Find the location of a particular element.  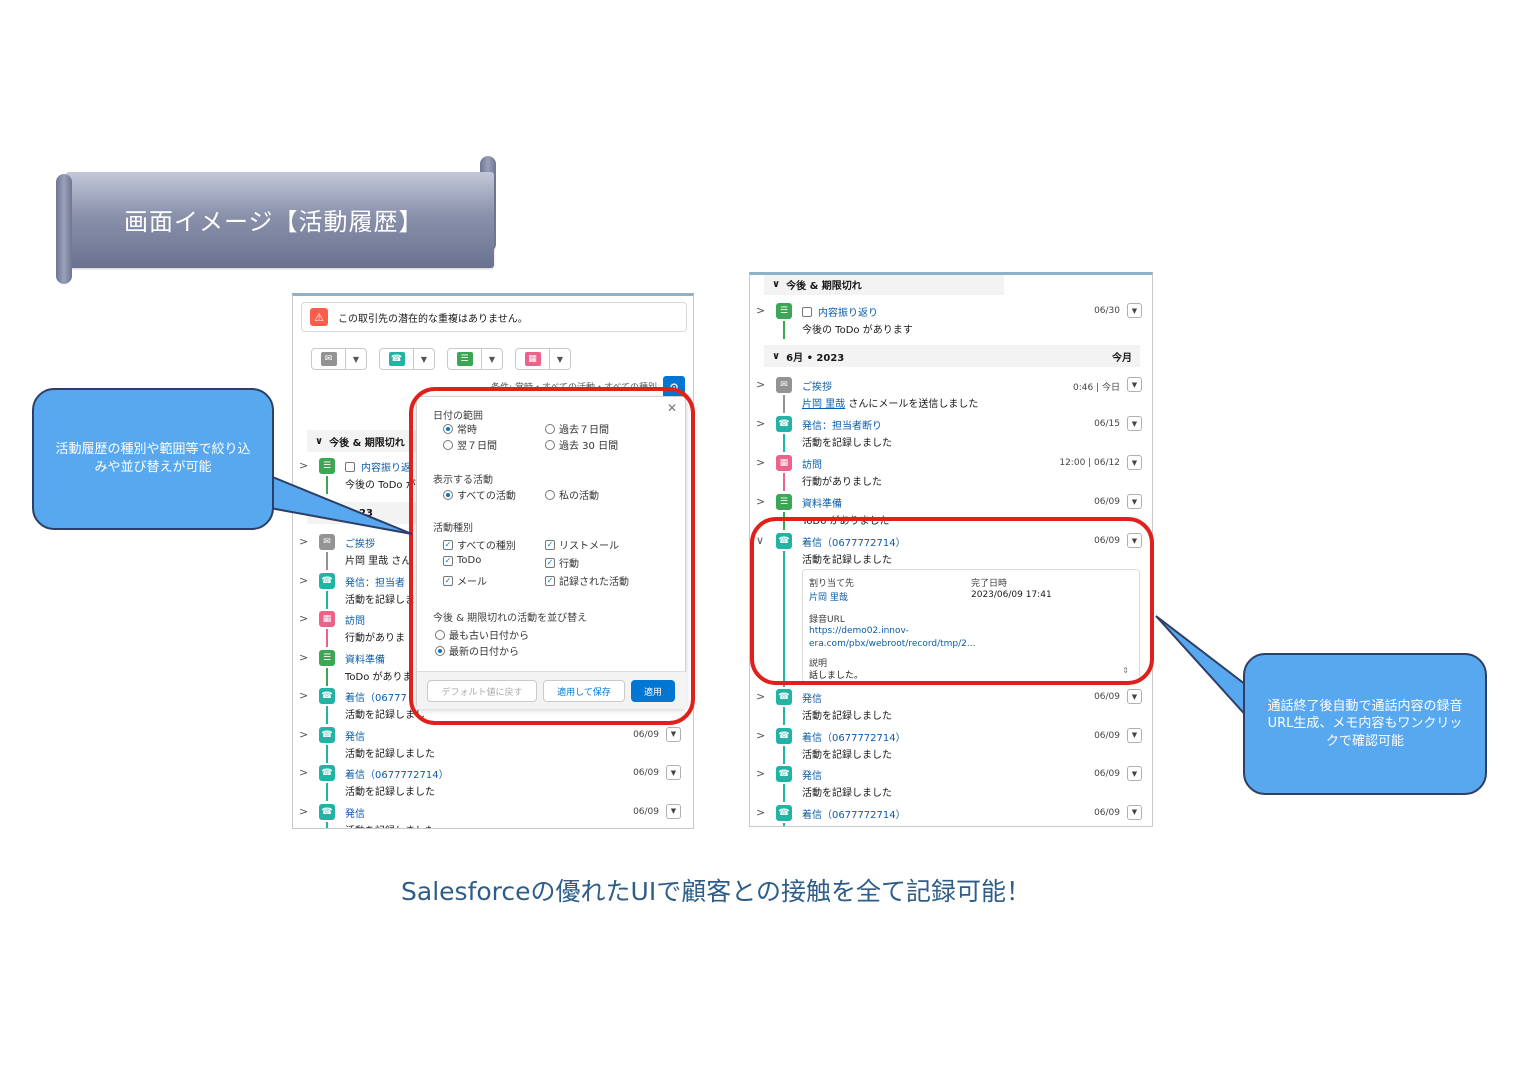

callout-tails is located at coordinates (760, 598).